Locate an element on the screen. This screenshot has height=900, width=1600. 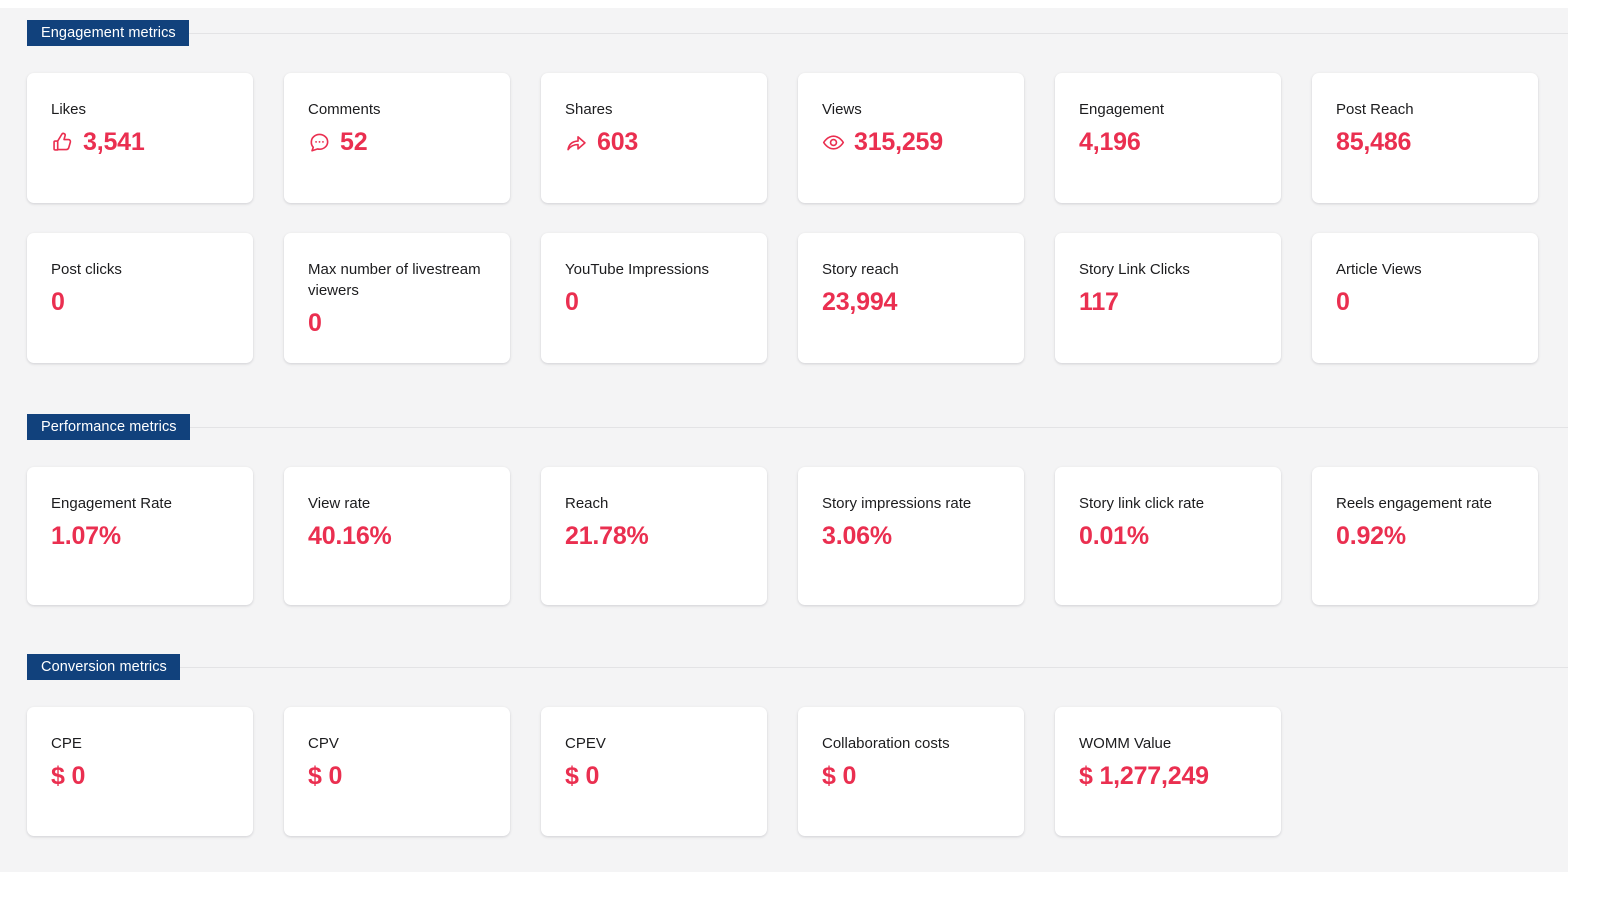
metric-card: Reels engagement rate 0.92% is located at coordinates (1425, 536).